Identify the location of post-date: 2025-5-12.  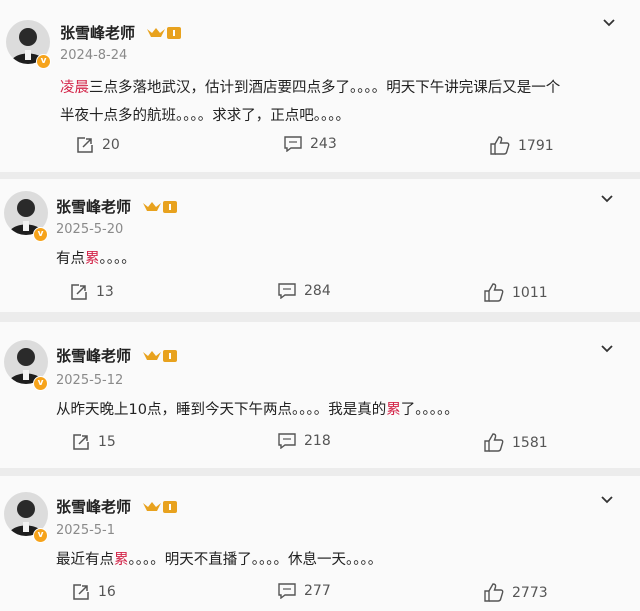
(90, 380).